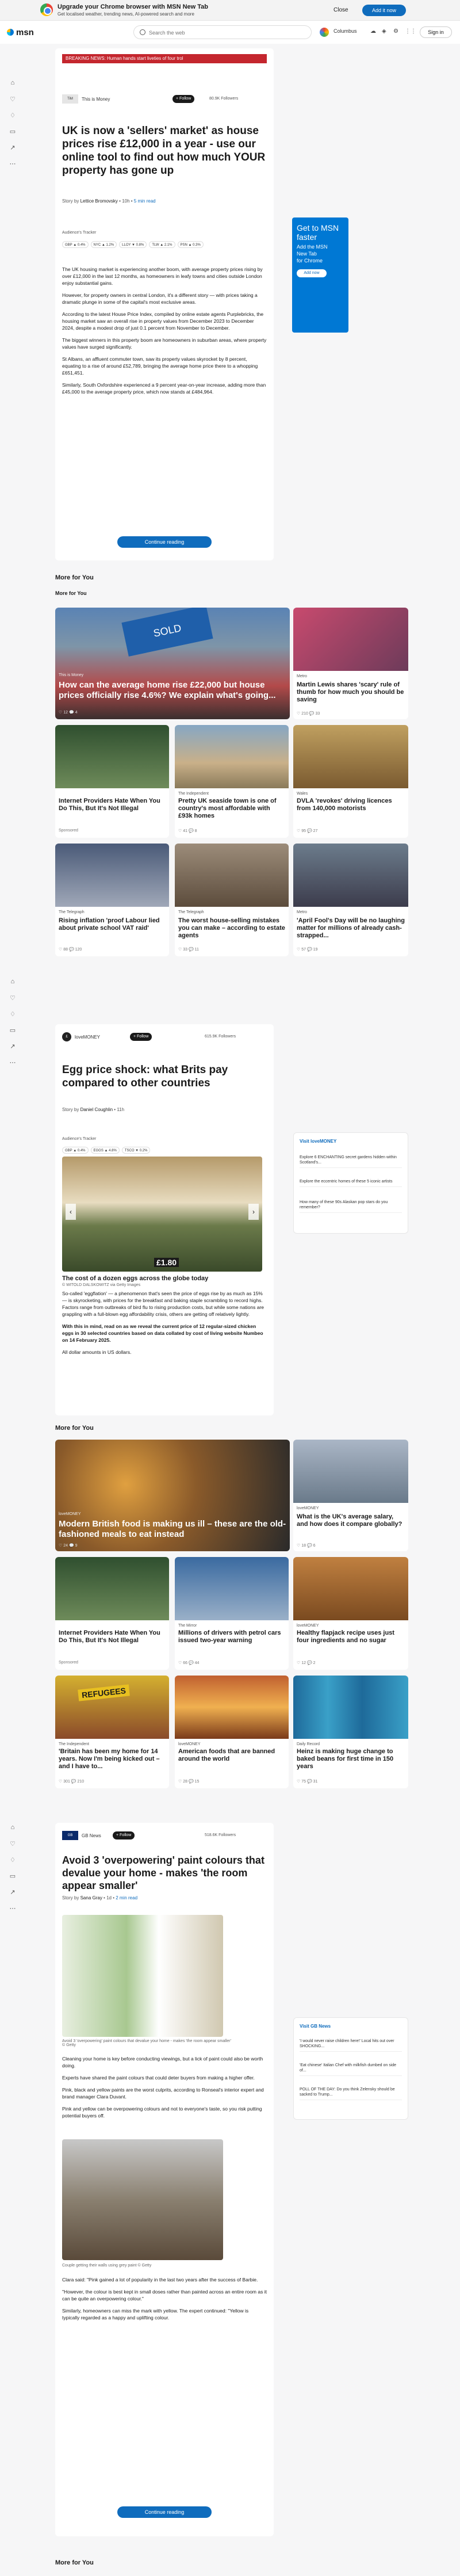 This screenshot has width=460, height=2576. I want to click on ticker-chip: TLW ▲ 2.1%, so click(162, 244).